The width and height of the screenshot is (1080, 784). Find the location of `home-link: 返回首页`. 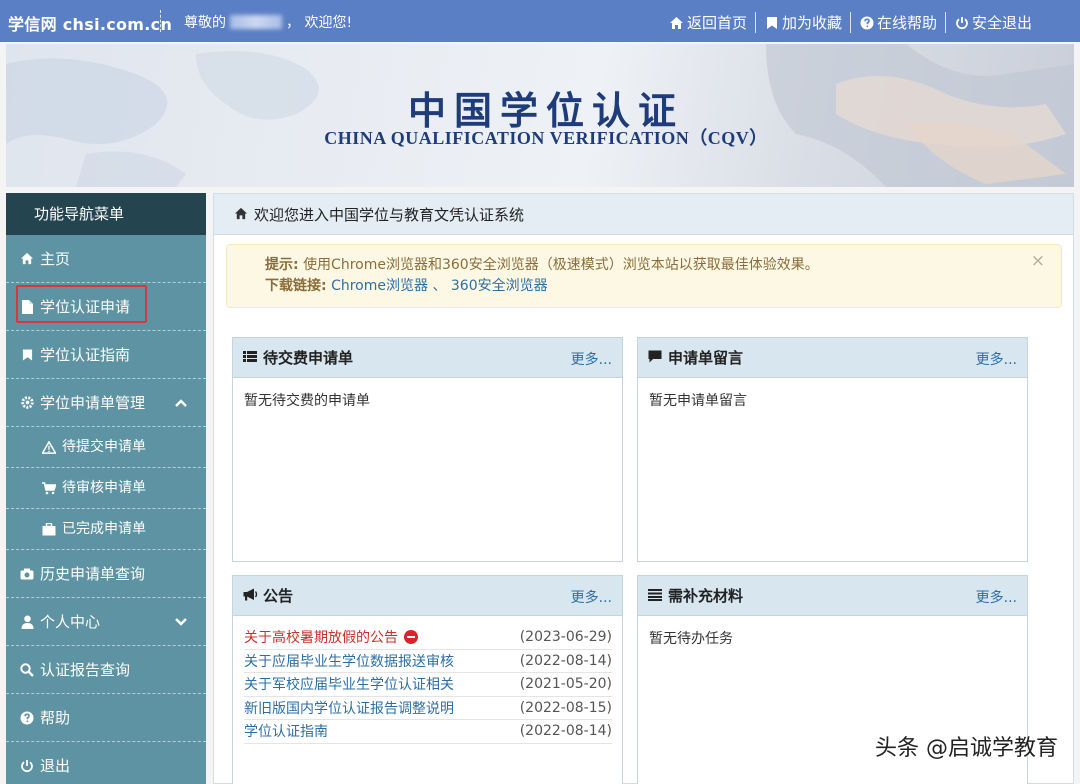

home-link: 返回首页 is located at coordinates (708, 22).